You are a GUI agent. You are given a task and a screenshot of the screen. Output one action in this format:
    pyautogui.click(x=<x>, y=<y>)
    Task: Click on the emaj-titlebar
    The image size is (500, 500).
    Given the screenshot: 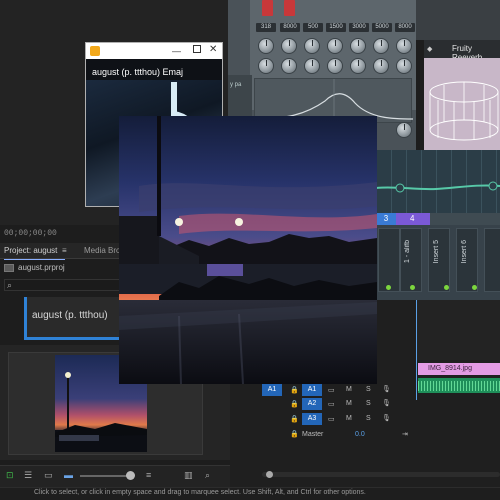 What is the action you would take?
    pyautogui.click(x=154, y=51)
    